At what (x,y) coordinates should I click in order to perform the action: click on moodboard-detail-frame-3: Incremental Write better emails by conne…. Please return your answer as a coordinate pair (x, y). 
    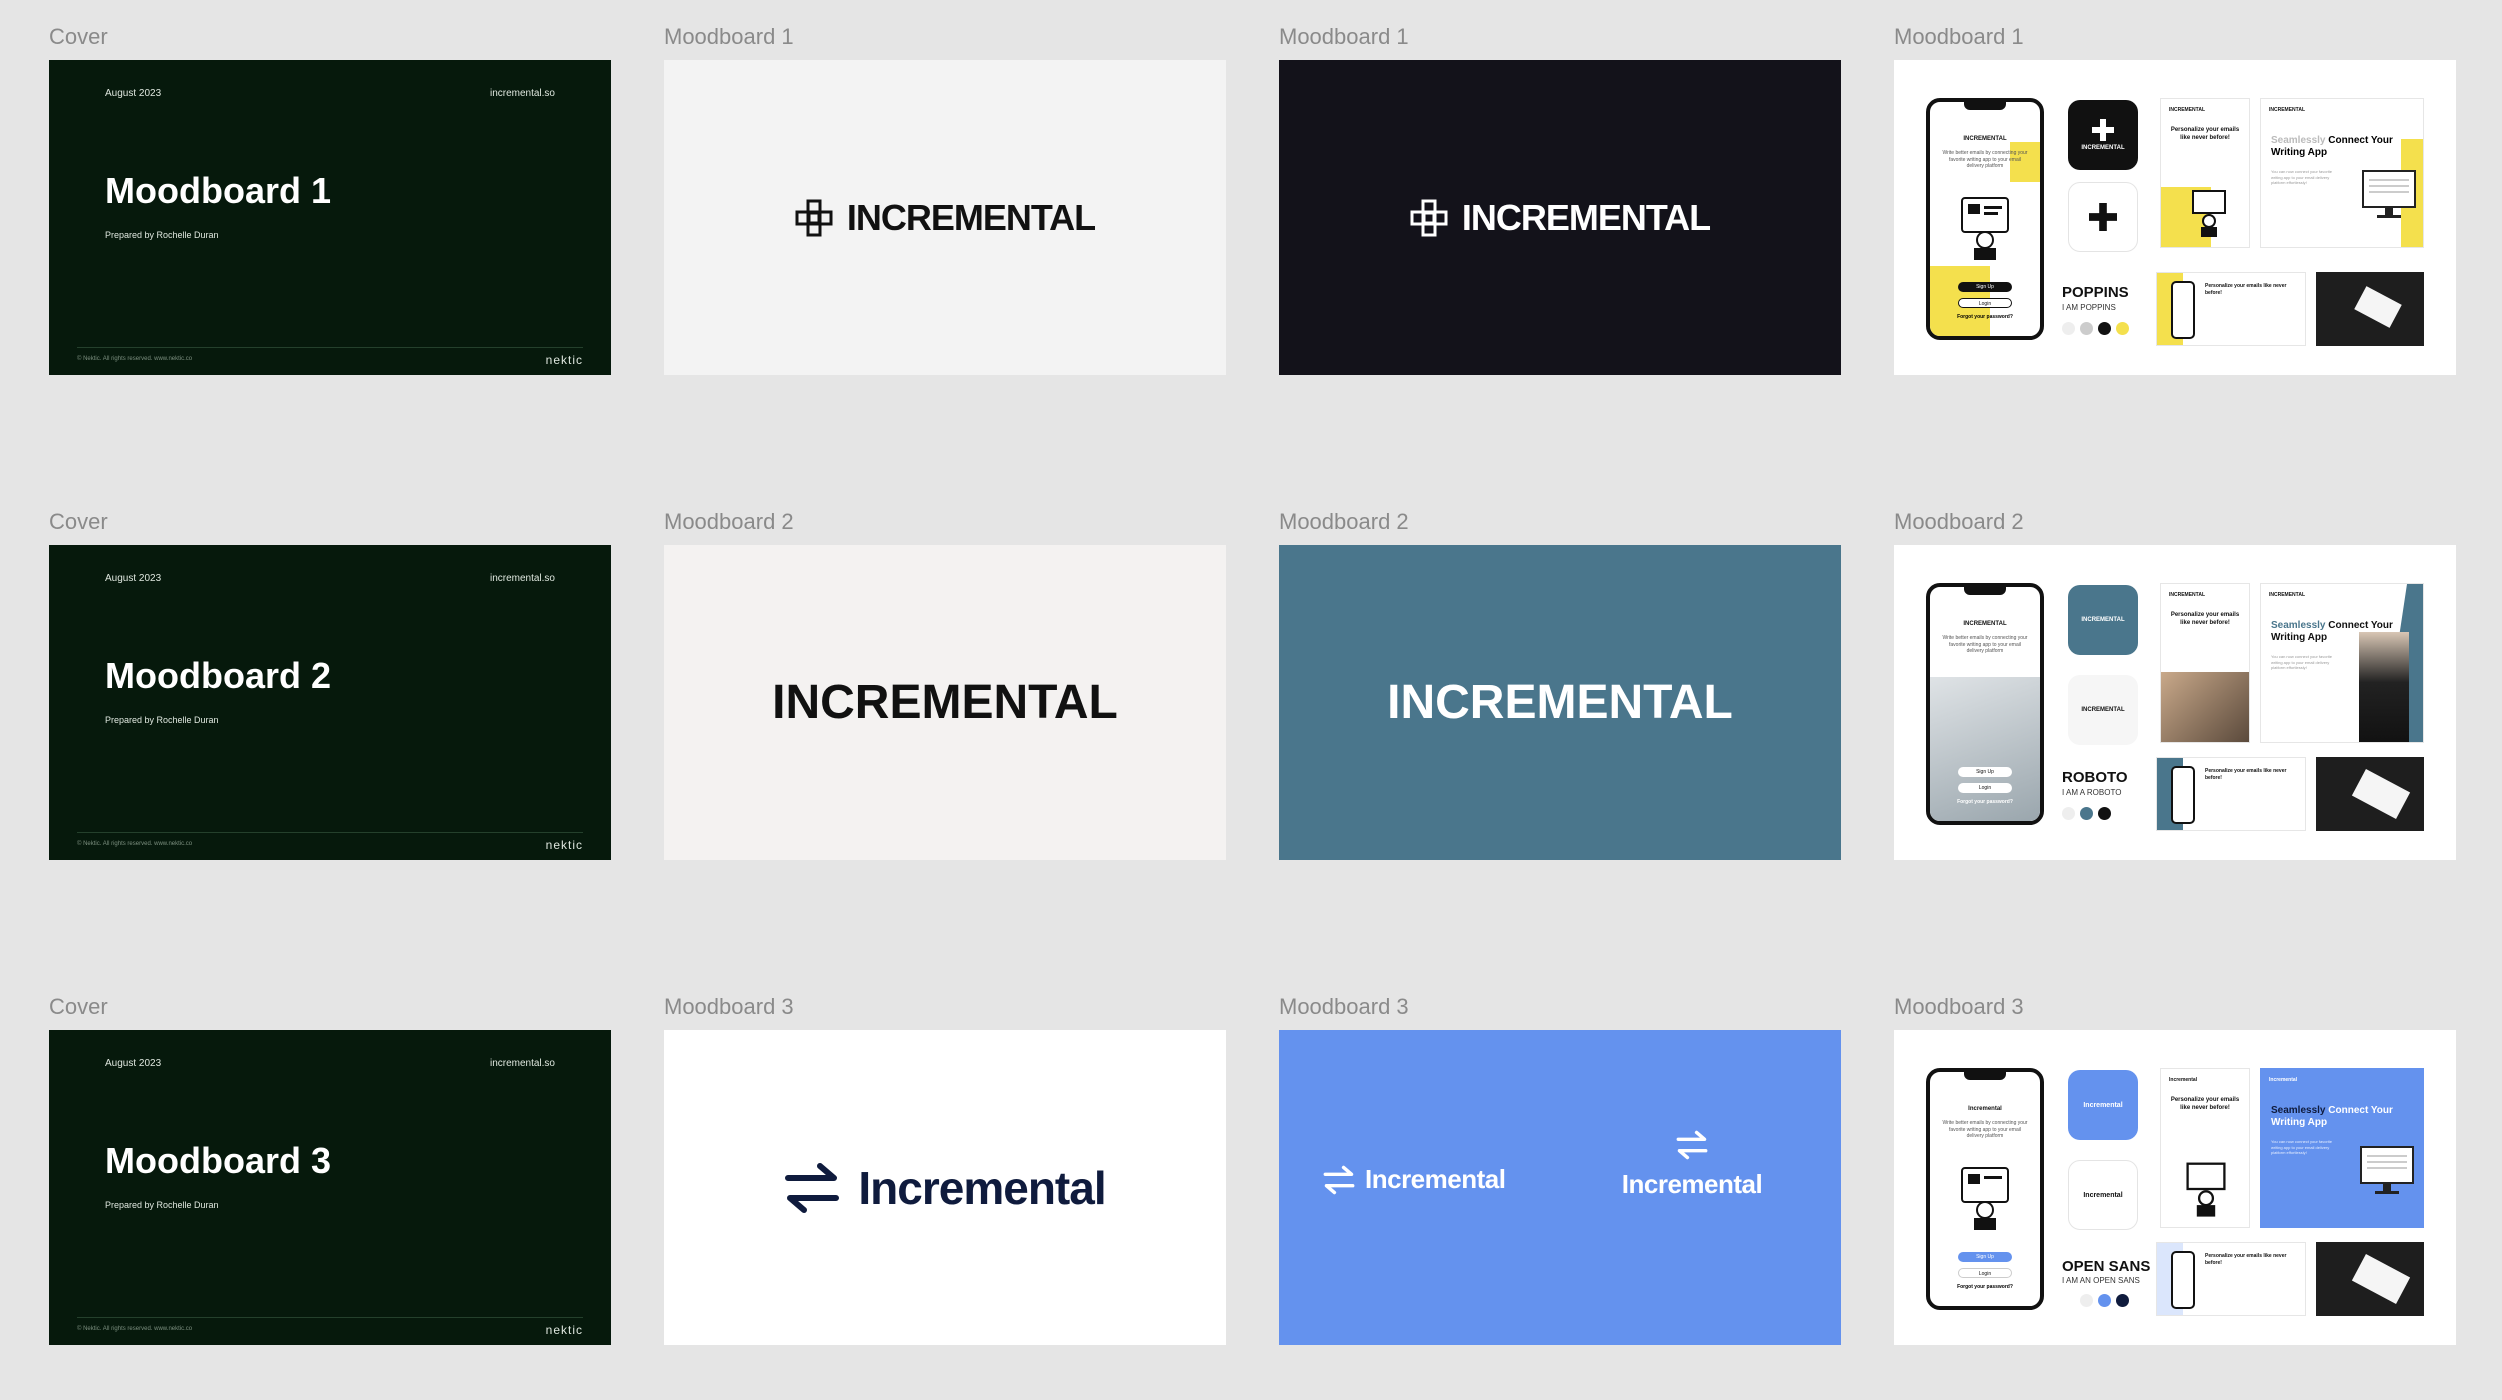
    Looking at the image, I should click on (2175, 1187).